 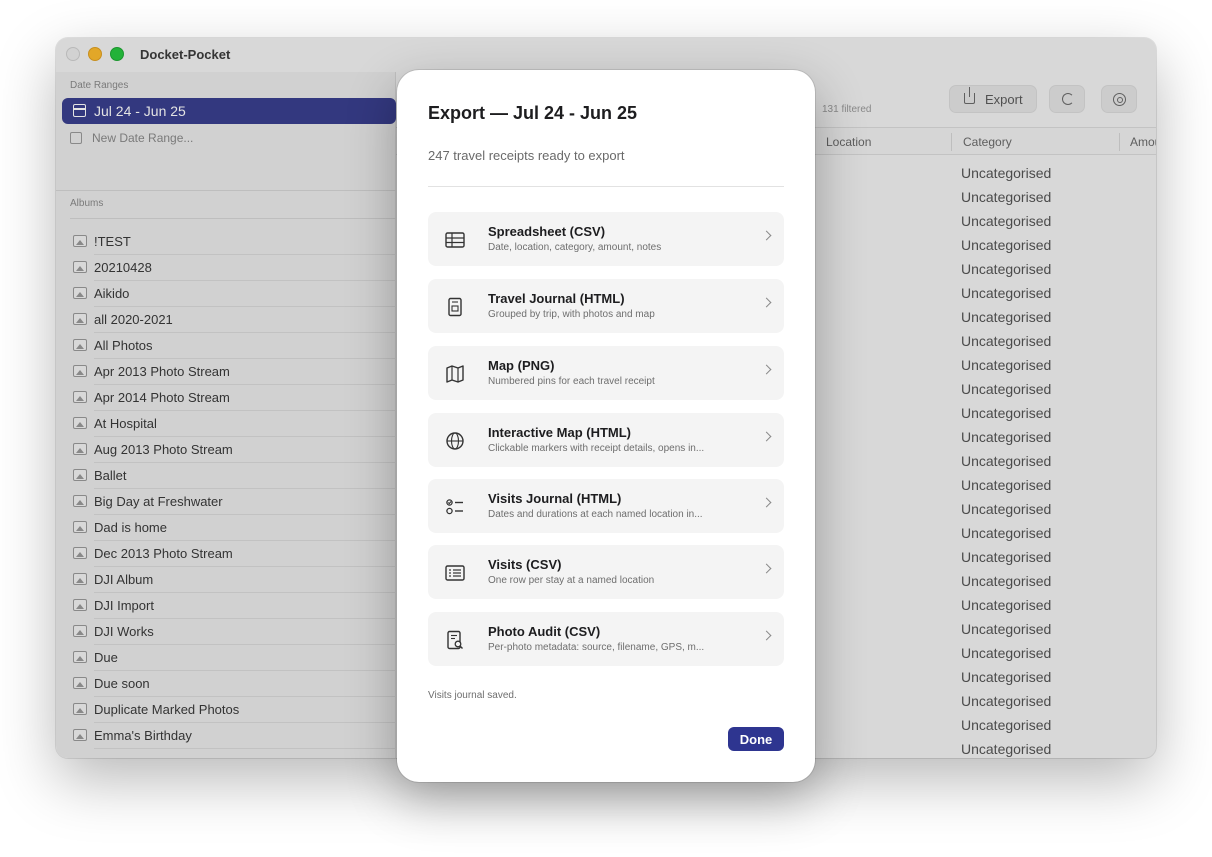 I want to click on option-title: Visits Journal (HTML), so click(x=555, y=498).